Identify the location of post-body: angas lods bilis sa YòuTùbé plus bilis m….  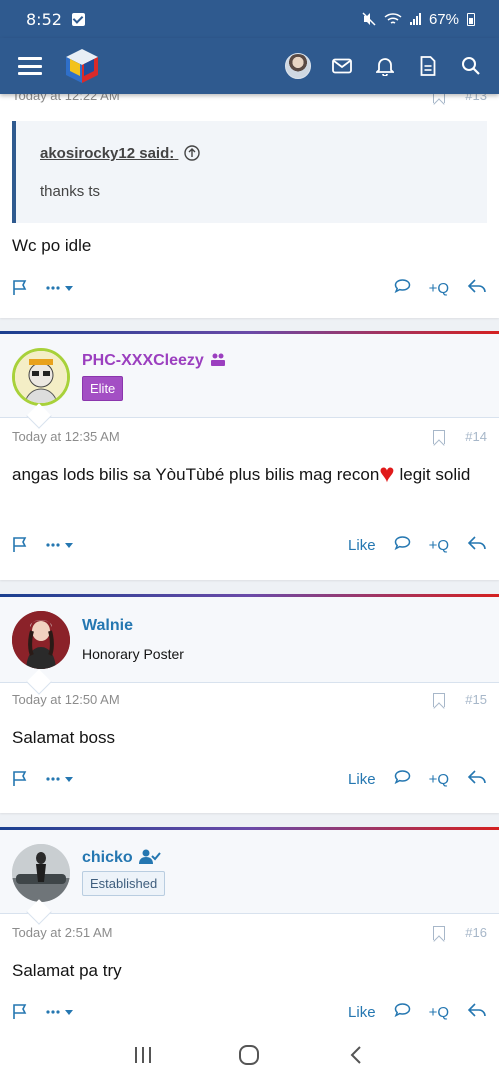
(248, 474).